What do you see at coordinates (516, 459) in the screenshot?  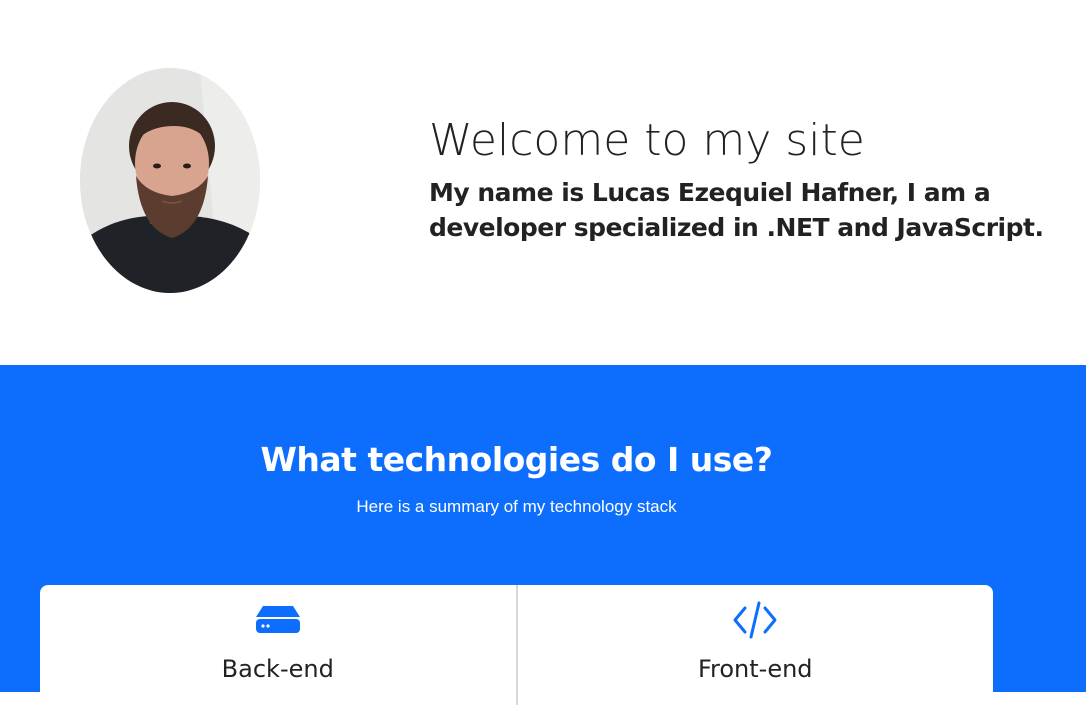 I see `technologies-title: What technologies do I use?` at bounding box center [516, 459].